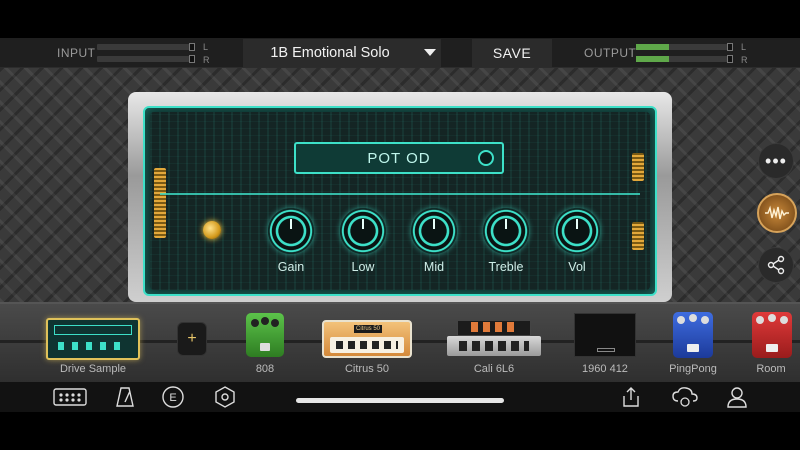 The image size is (800, 450). What do you see at coordinates (367, 369) in the screenshot?
I see `chain-label-citrus-50: Citrus 50` at bounding box center [367, 369].